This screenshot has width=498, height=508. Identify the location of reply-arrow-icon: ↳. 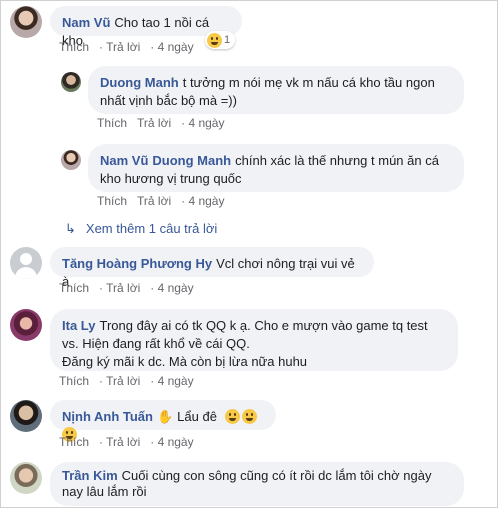
(70, 228).